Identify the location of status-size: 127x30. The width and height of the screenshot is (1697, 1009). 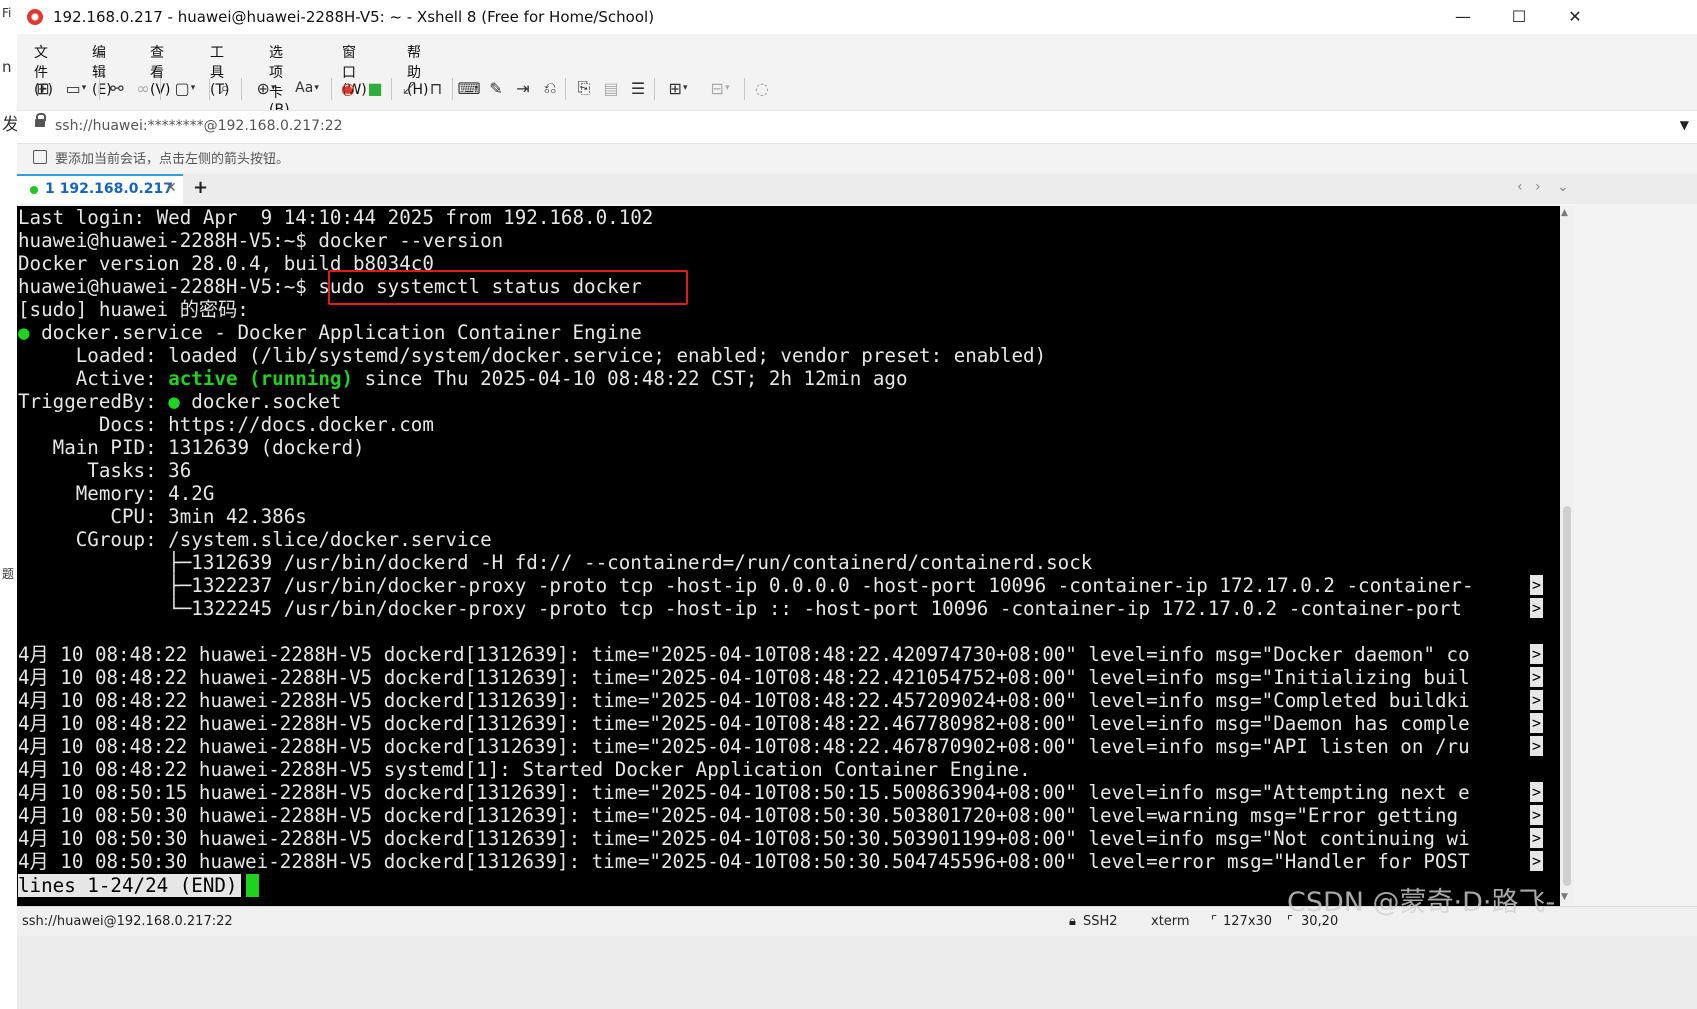
(1248, 921).